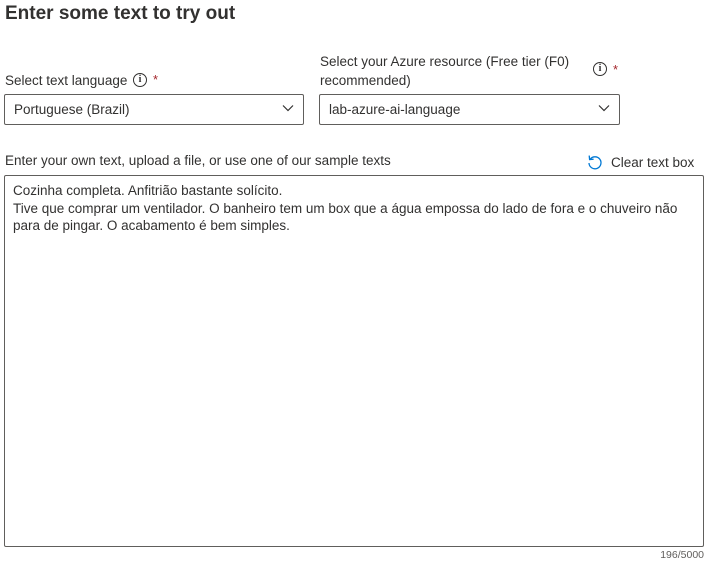 Image resolution: width=710 pixels, height=561 pixels. Describe the element at coordinates (395, 109) in the screenshot. I see `resource-selected-value: lab-azure-ai-language` at that location.